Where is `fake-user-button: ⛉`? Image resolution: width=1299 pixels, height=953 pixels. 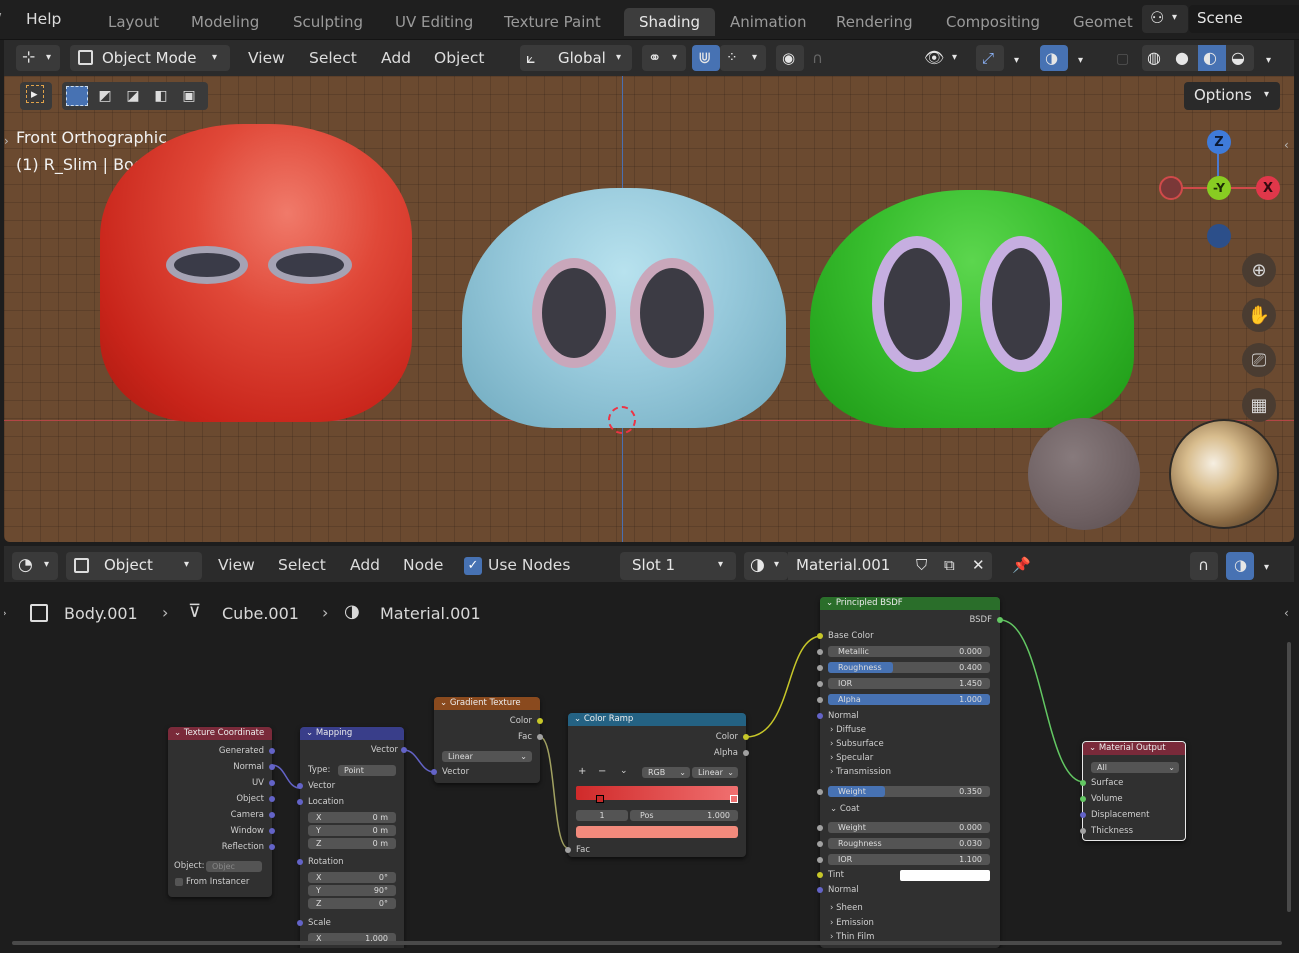
fake-user-button: ⛉ is located at coordinates (922, 566).